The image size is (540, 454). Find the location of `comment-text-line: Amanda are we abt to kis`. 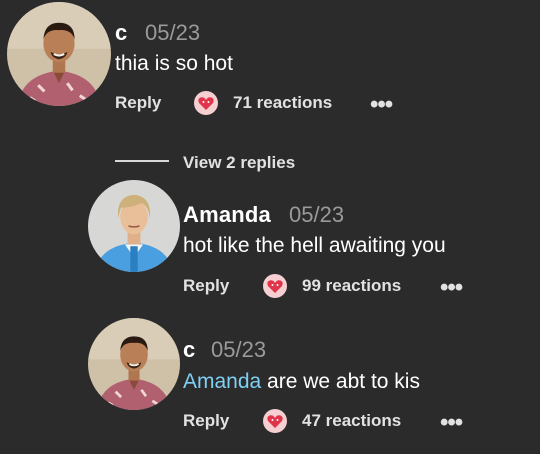

comment-text-line: Amanda are we abt to kis is located at coordinates (301, 382).